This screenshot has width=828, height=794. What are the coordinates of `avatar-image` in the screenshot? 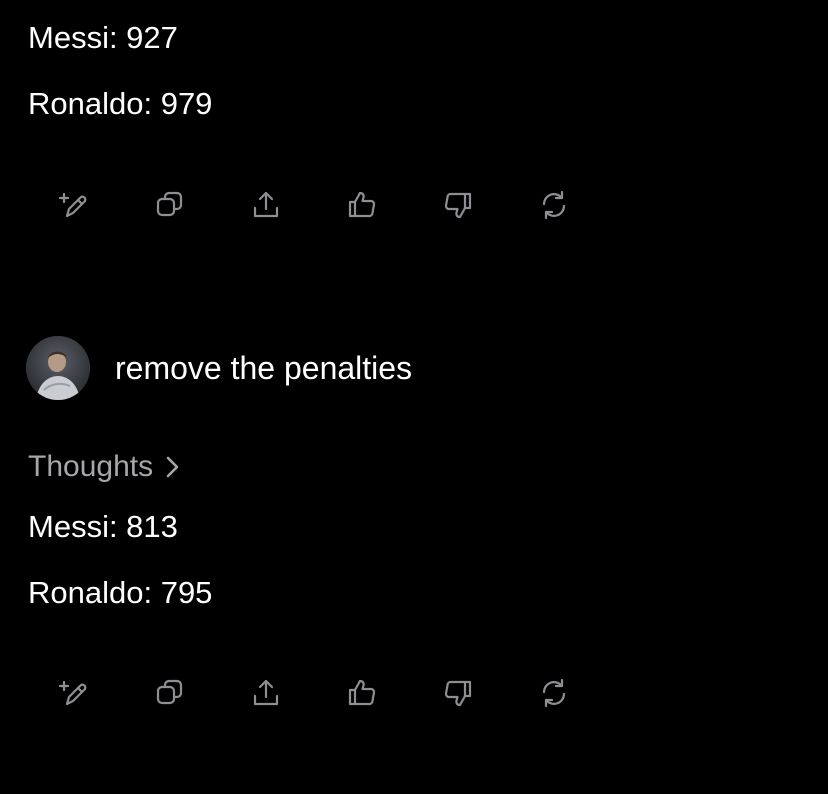 It's located at (58, 368).